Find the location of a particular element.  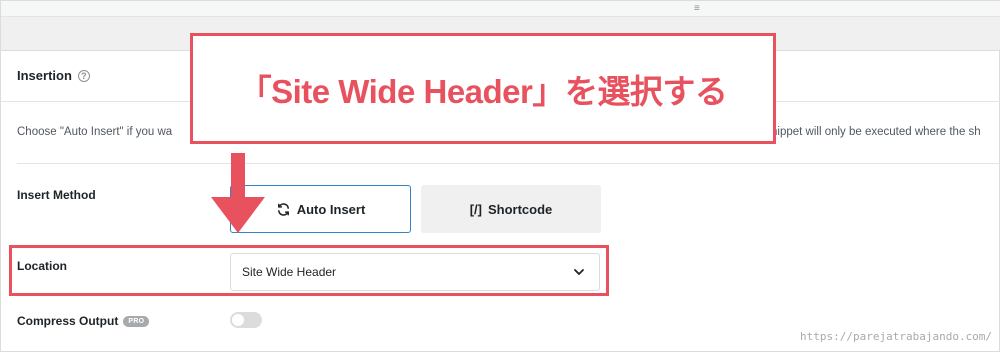

insertion-heading: Insertion ? is located at coordinates (53, 75).